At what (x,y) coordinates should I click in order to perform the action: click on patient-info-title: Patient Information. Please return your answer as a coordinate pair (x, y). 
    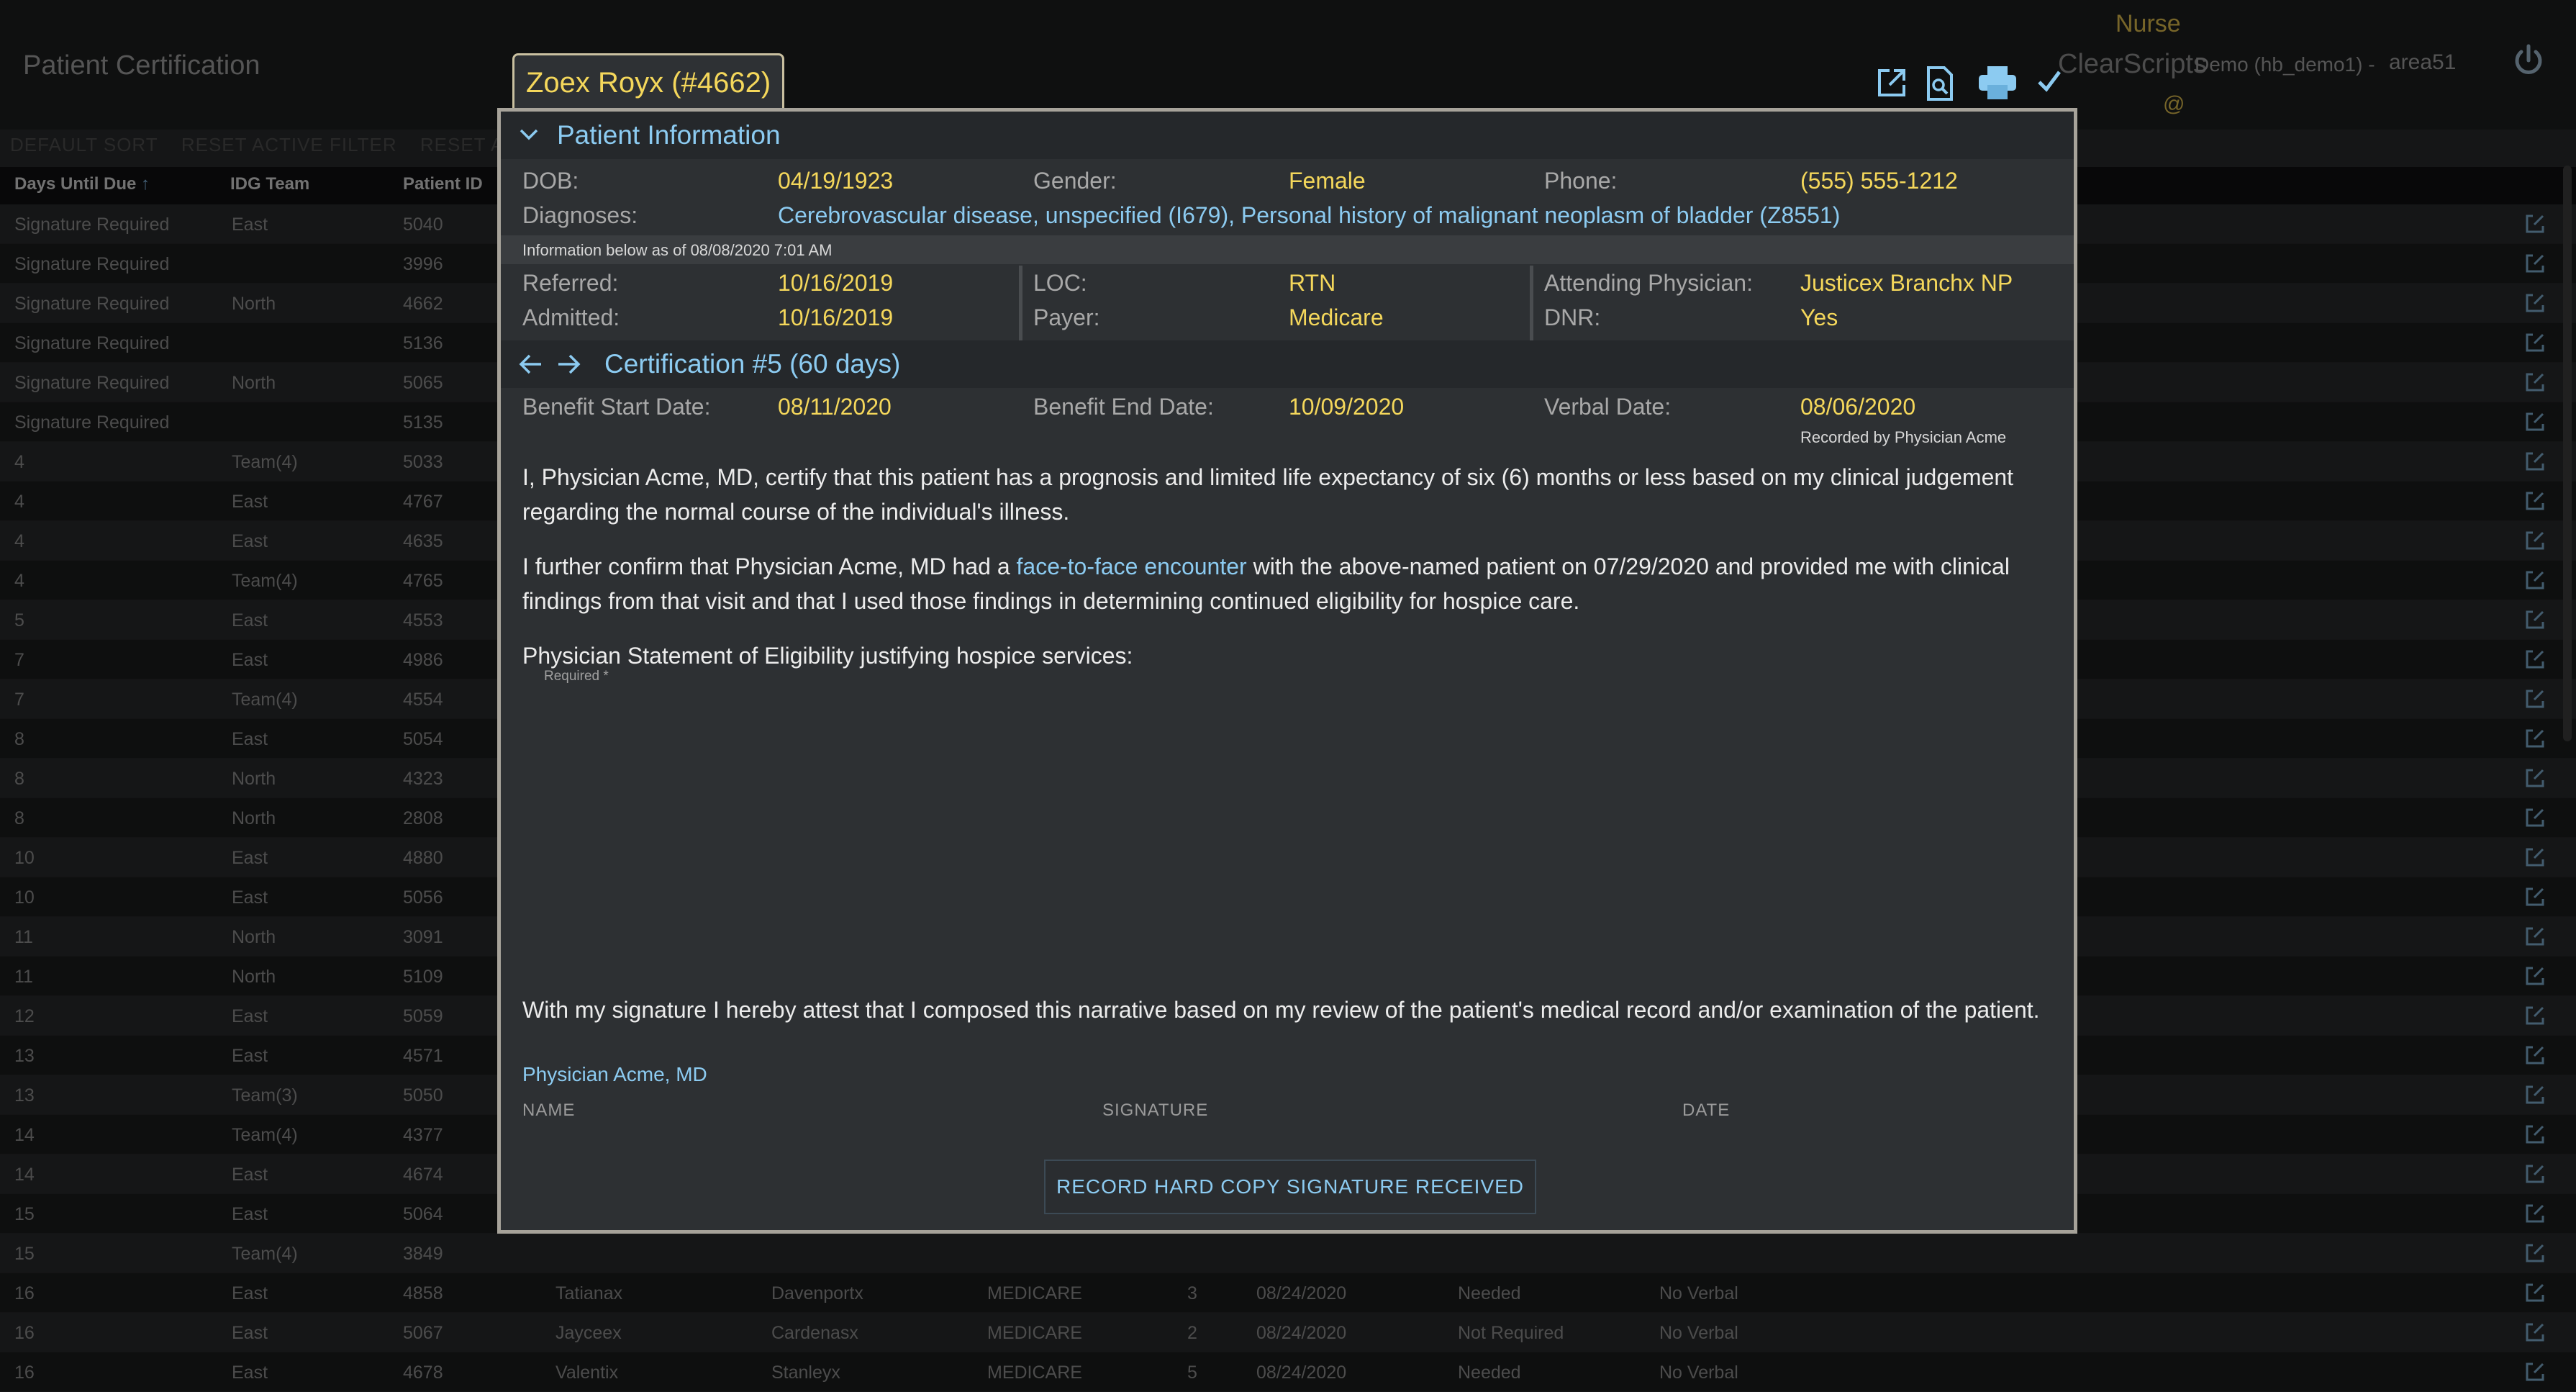
    Looking at the image, I should click on (669, 135).